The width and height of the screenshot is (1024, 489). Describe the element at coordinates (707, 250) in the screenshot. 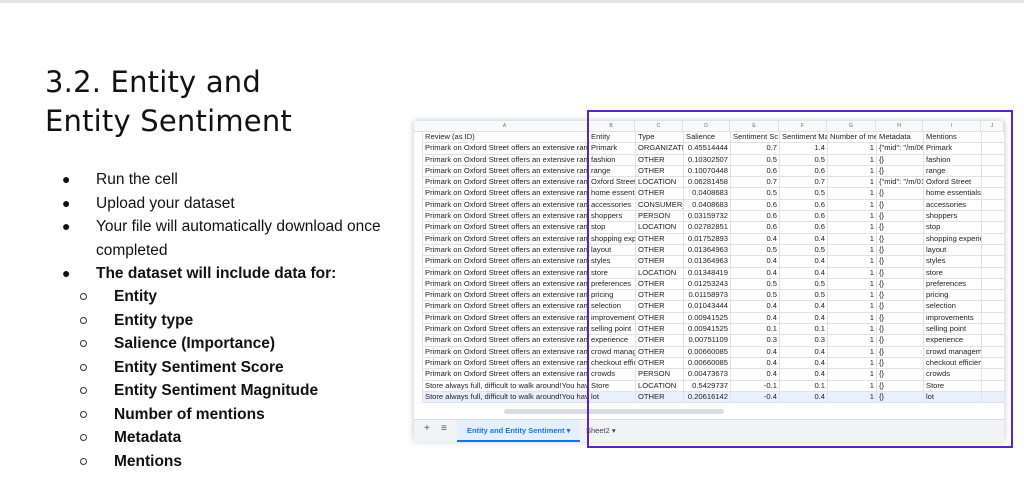

I see `table-cell: 0.01364963` at that location.